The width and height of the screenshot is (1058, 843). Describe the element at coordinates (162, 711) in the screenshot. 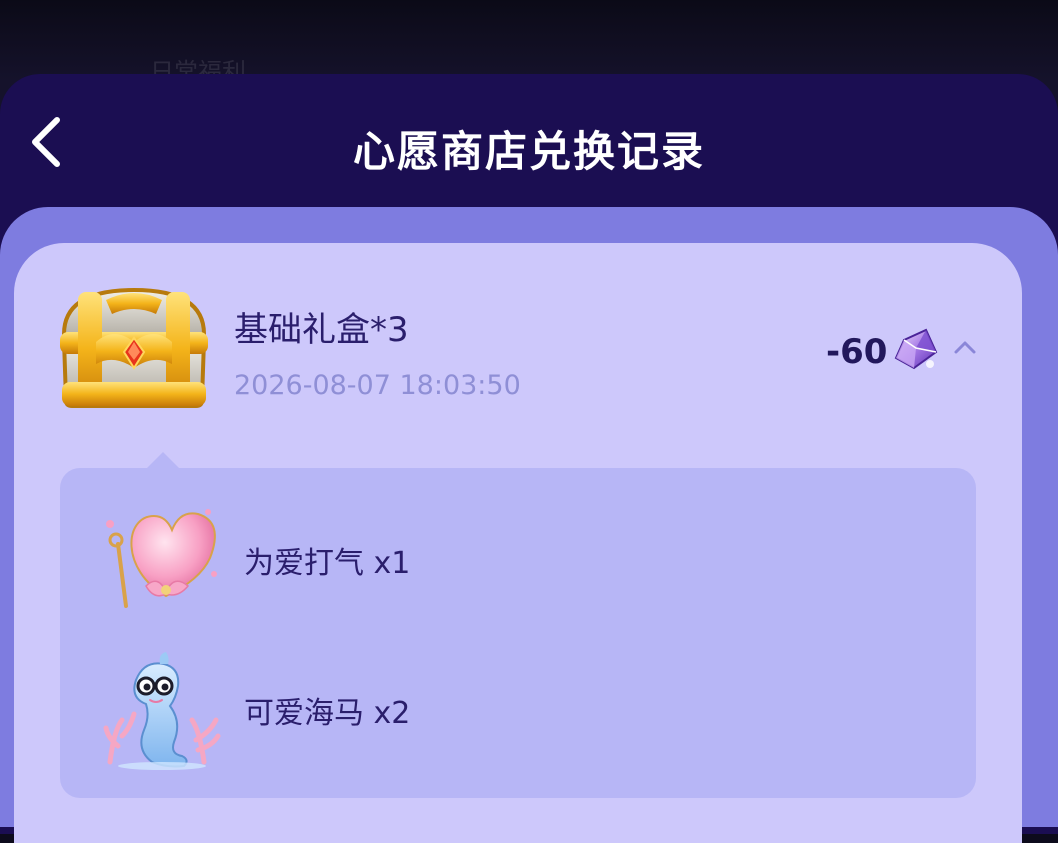

I see `cute-seahorse-icon` at that location.